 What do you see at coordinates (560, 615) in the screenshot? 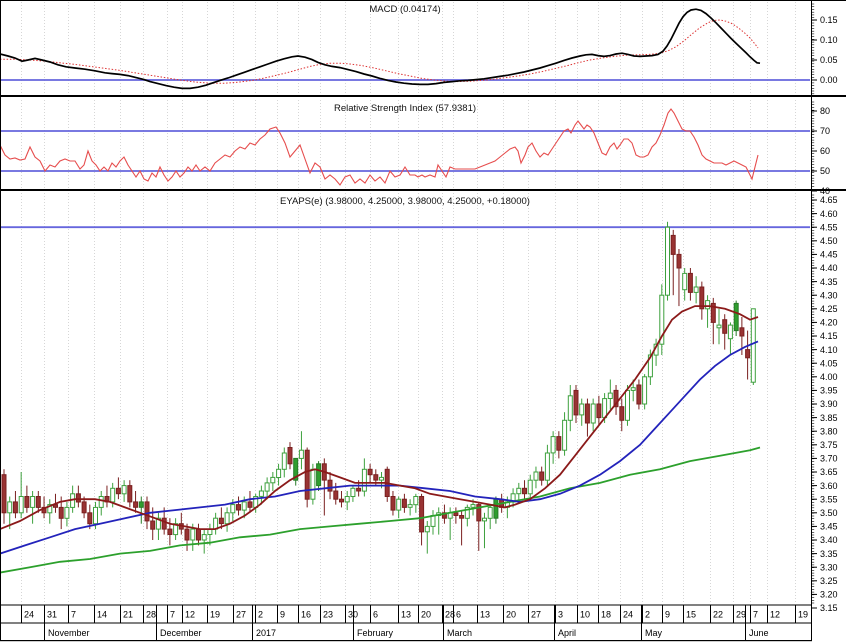
I see `x-axis-day-label: 3` at bounding box center [560, 615].